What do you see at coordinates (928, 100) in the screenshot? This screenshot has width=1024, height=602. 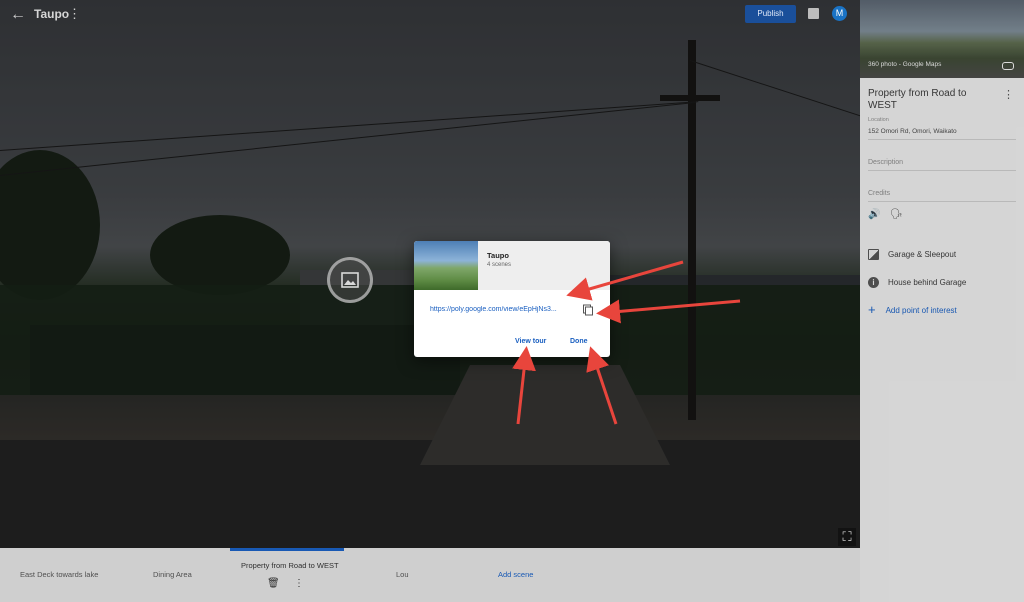 I see `scene-name: Property from Road to WEST` at bounding box center [928, 100].